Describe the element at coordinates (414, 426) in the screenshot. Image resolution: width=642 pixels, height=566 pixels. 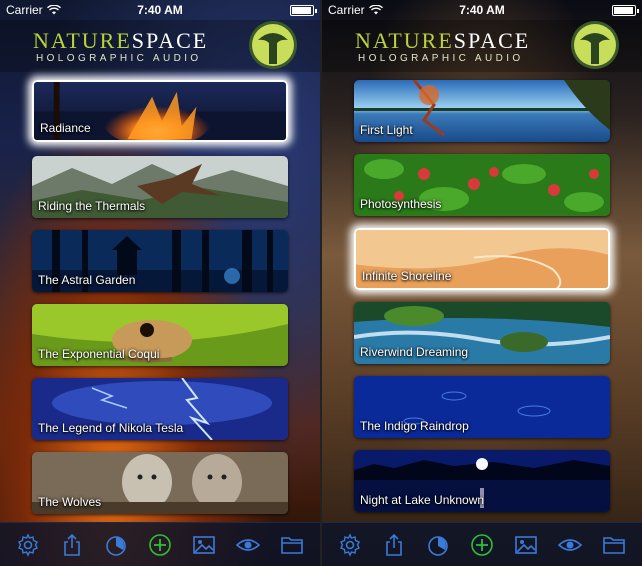
I see `tile-label: The Indigo Raindrop` at that location.